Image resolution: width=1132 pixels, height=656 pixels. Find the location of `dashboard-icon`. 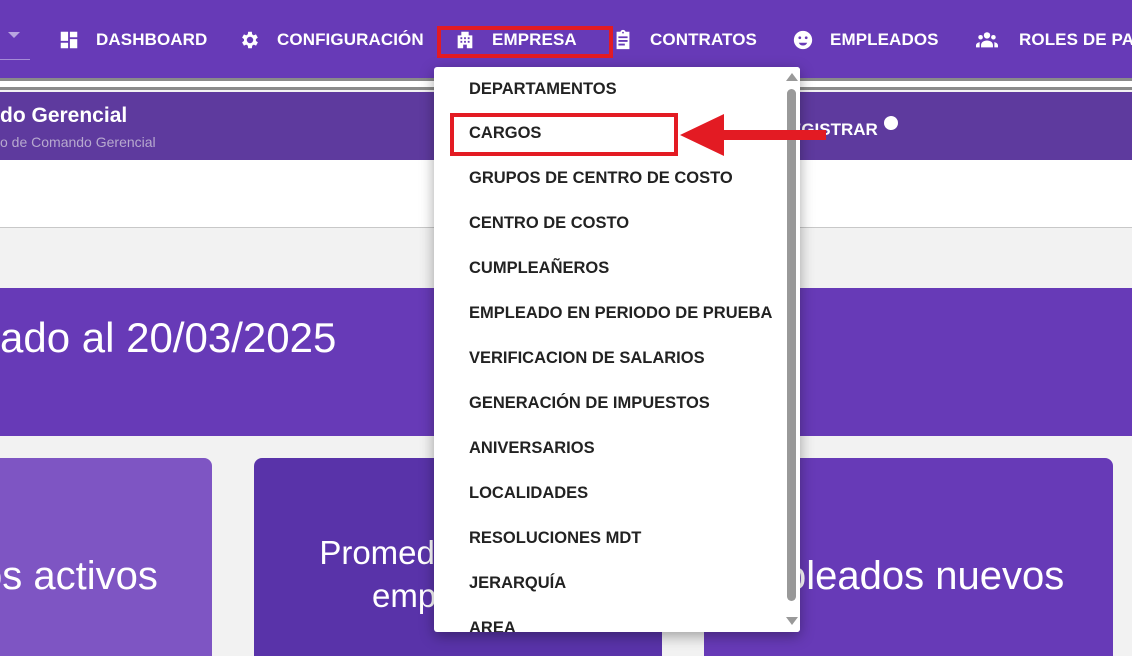

dashboard-icon is located at coordinates (69, 40).